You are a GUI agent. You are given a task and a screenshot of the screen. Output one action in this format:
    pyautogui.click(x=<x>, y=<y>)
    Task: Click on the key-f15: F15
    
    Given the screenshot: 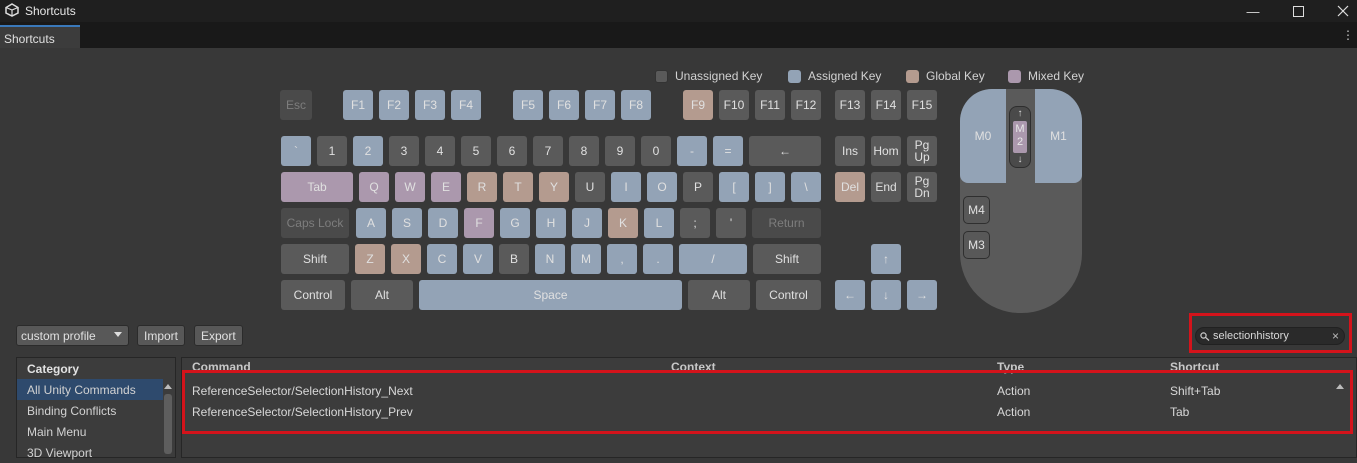 What is the action you would take?
    pyautogui.click(x=922, y=105)
    